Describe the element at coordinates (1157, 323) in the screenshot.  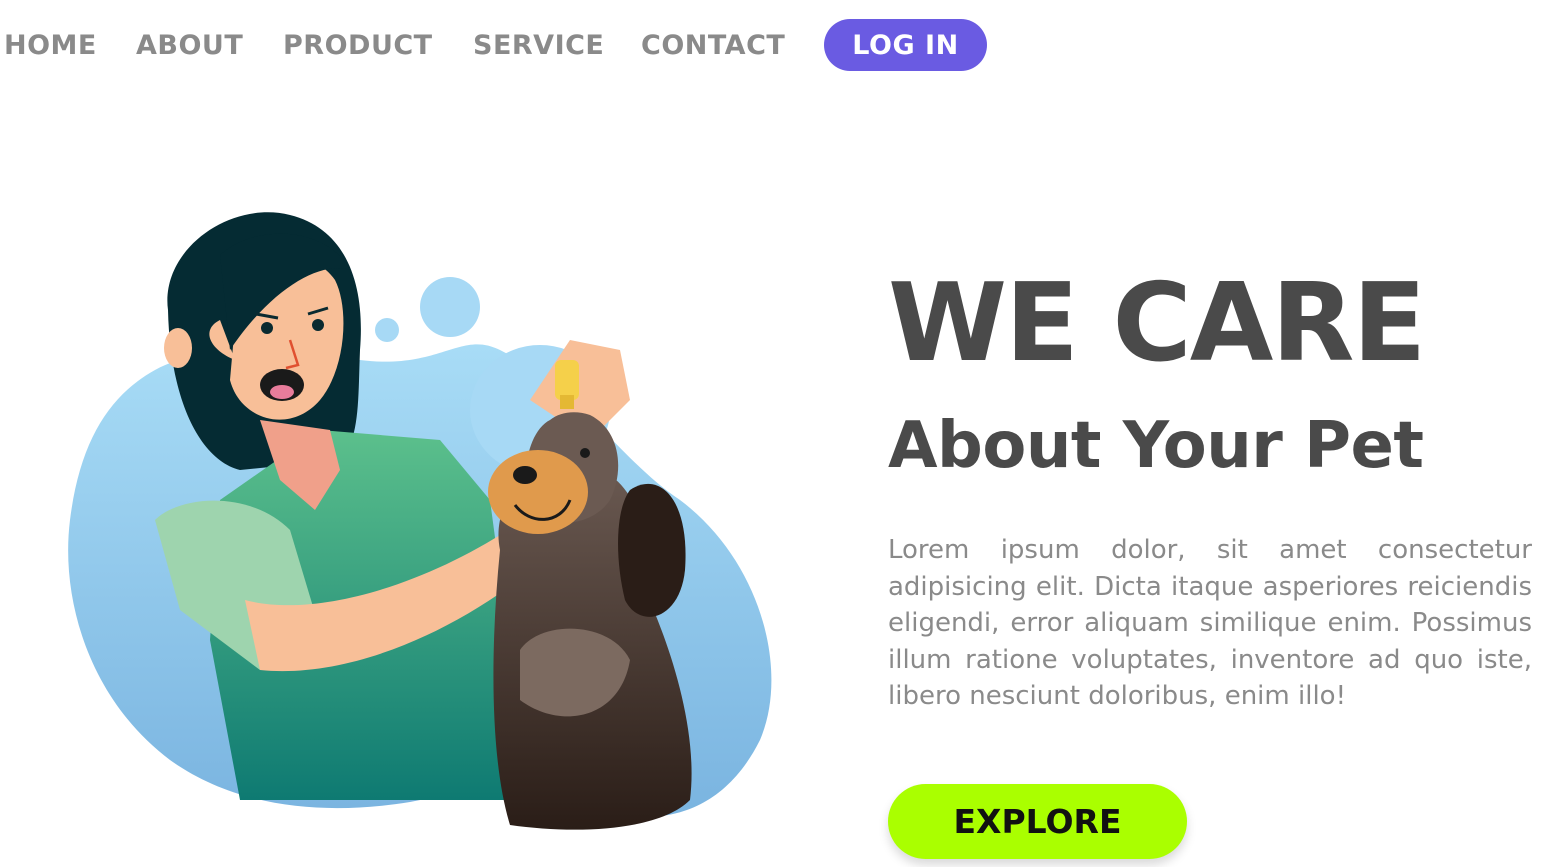
I see `hero-title: WE CARE` at that location.